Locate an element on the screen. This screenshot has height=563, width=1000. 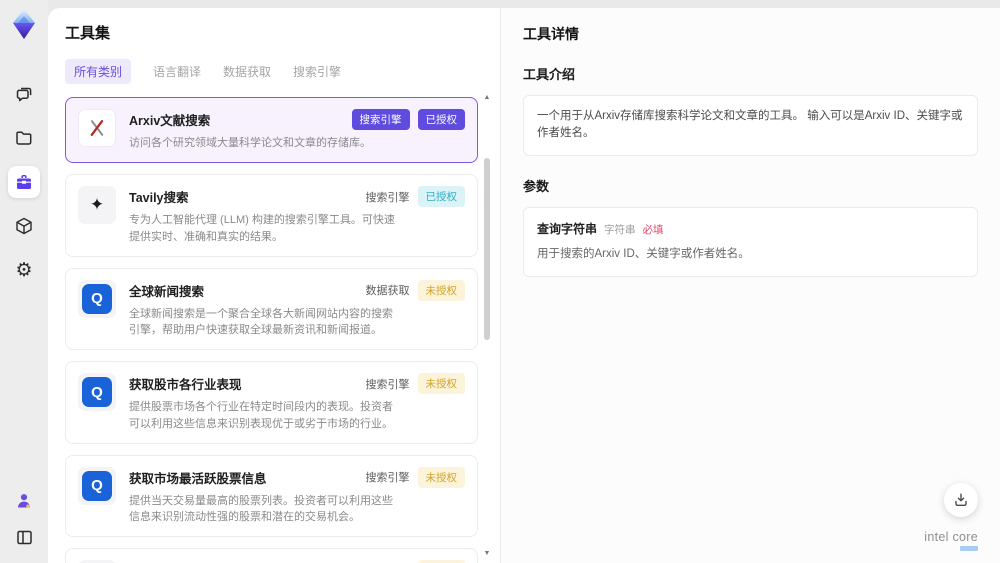
tab-data-retrieval: 数据获取 is located at coordinates (247, 71).